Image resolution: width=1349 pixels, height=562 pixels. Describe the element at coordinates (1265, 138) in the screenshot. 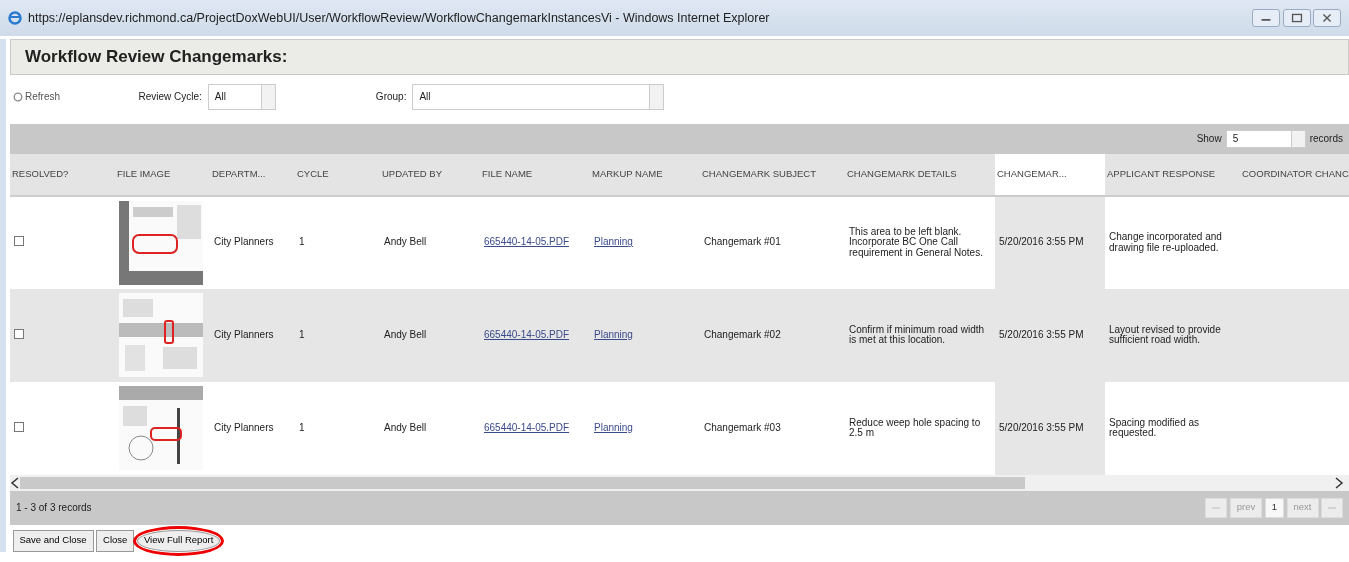

I see `page-size-dropdown: 5` at that location.